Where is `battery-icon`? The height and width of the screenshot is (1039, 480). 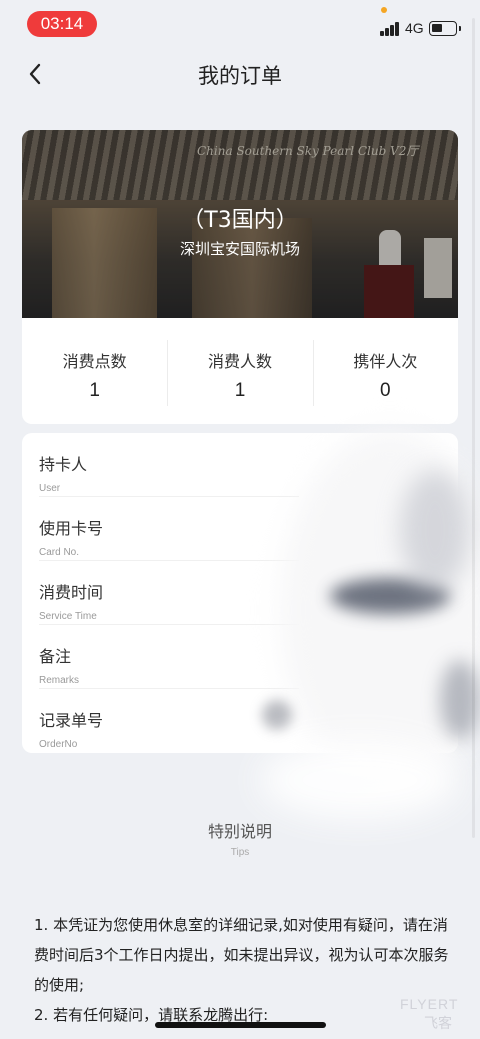
battery-icon is located at coordinates (445, 28).